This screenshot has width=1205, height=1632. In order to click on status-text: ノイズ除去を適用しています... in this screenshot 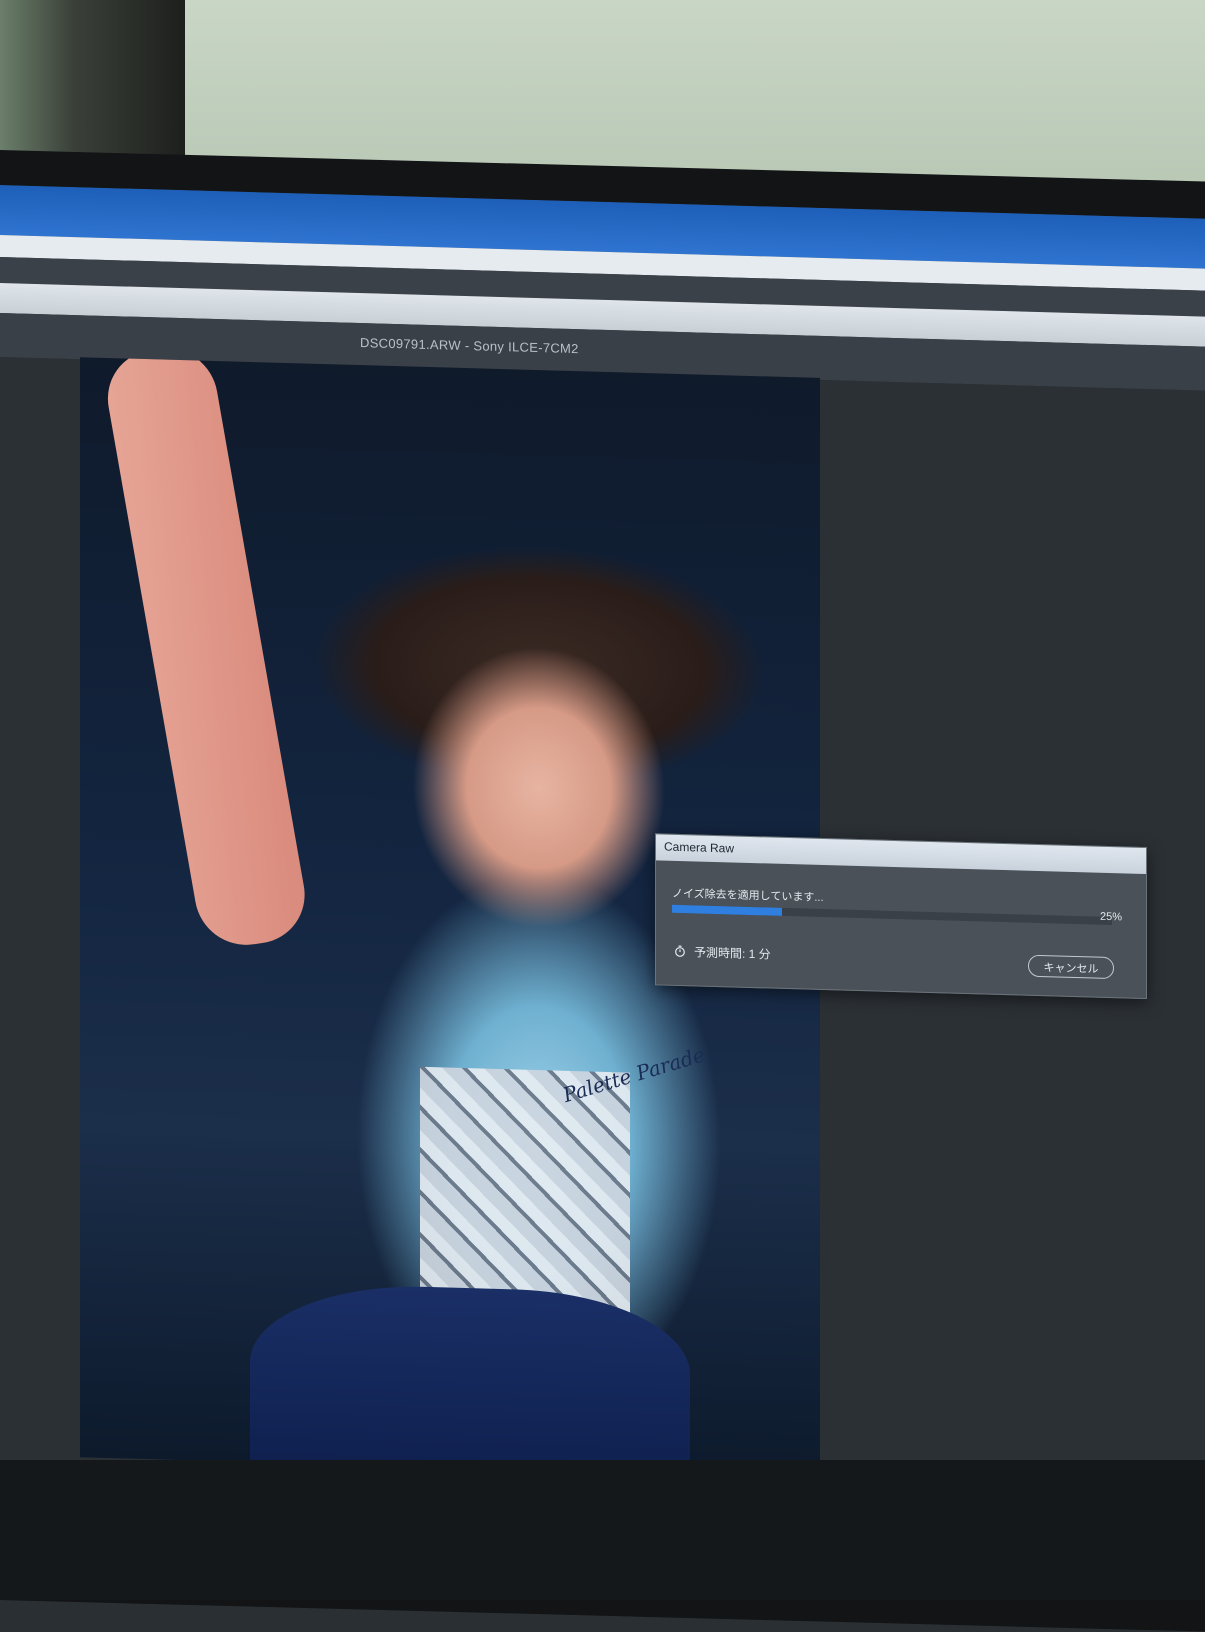, I will do `click(748, 895)`.